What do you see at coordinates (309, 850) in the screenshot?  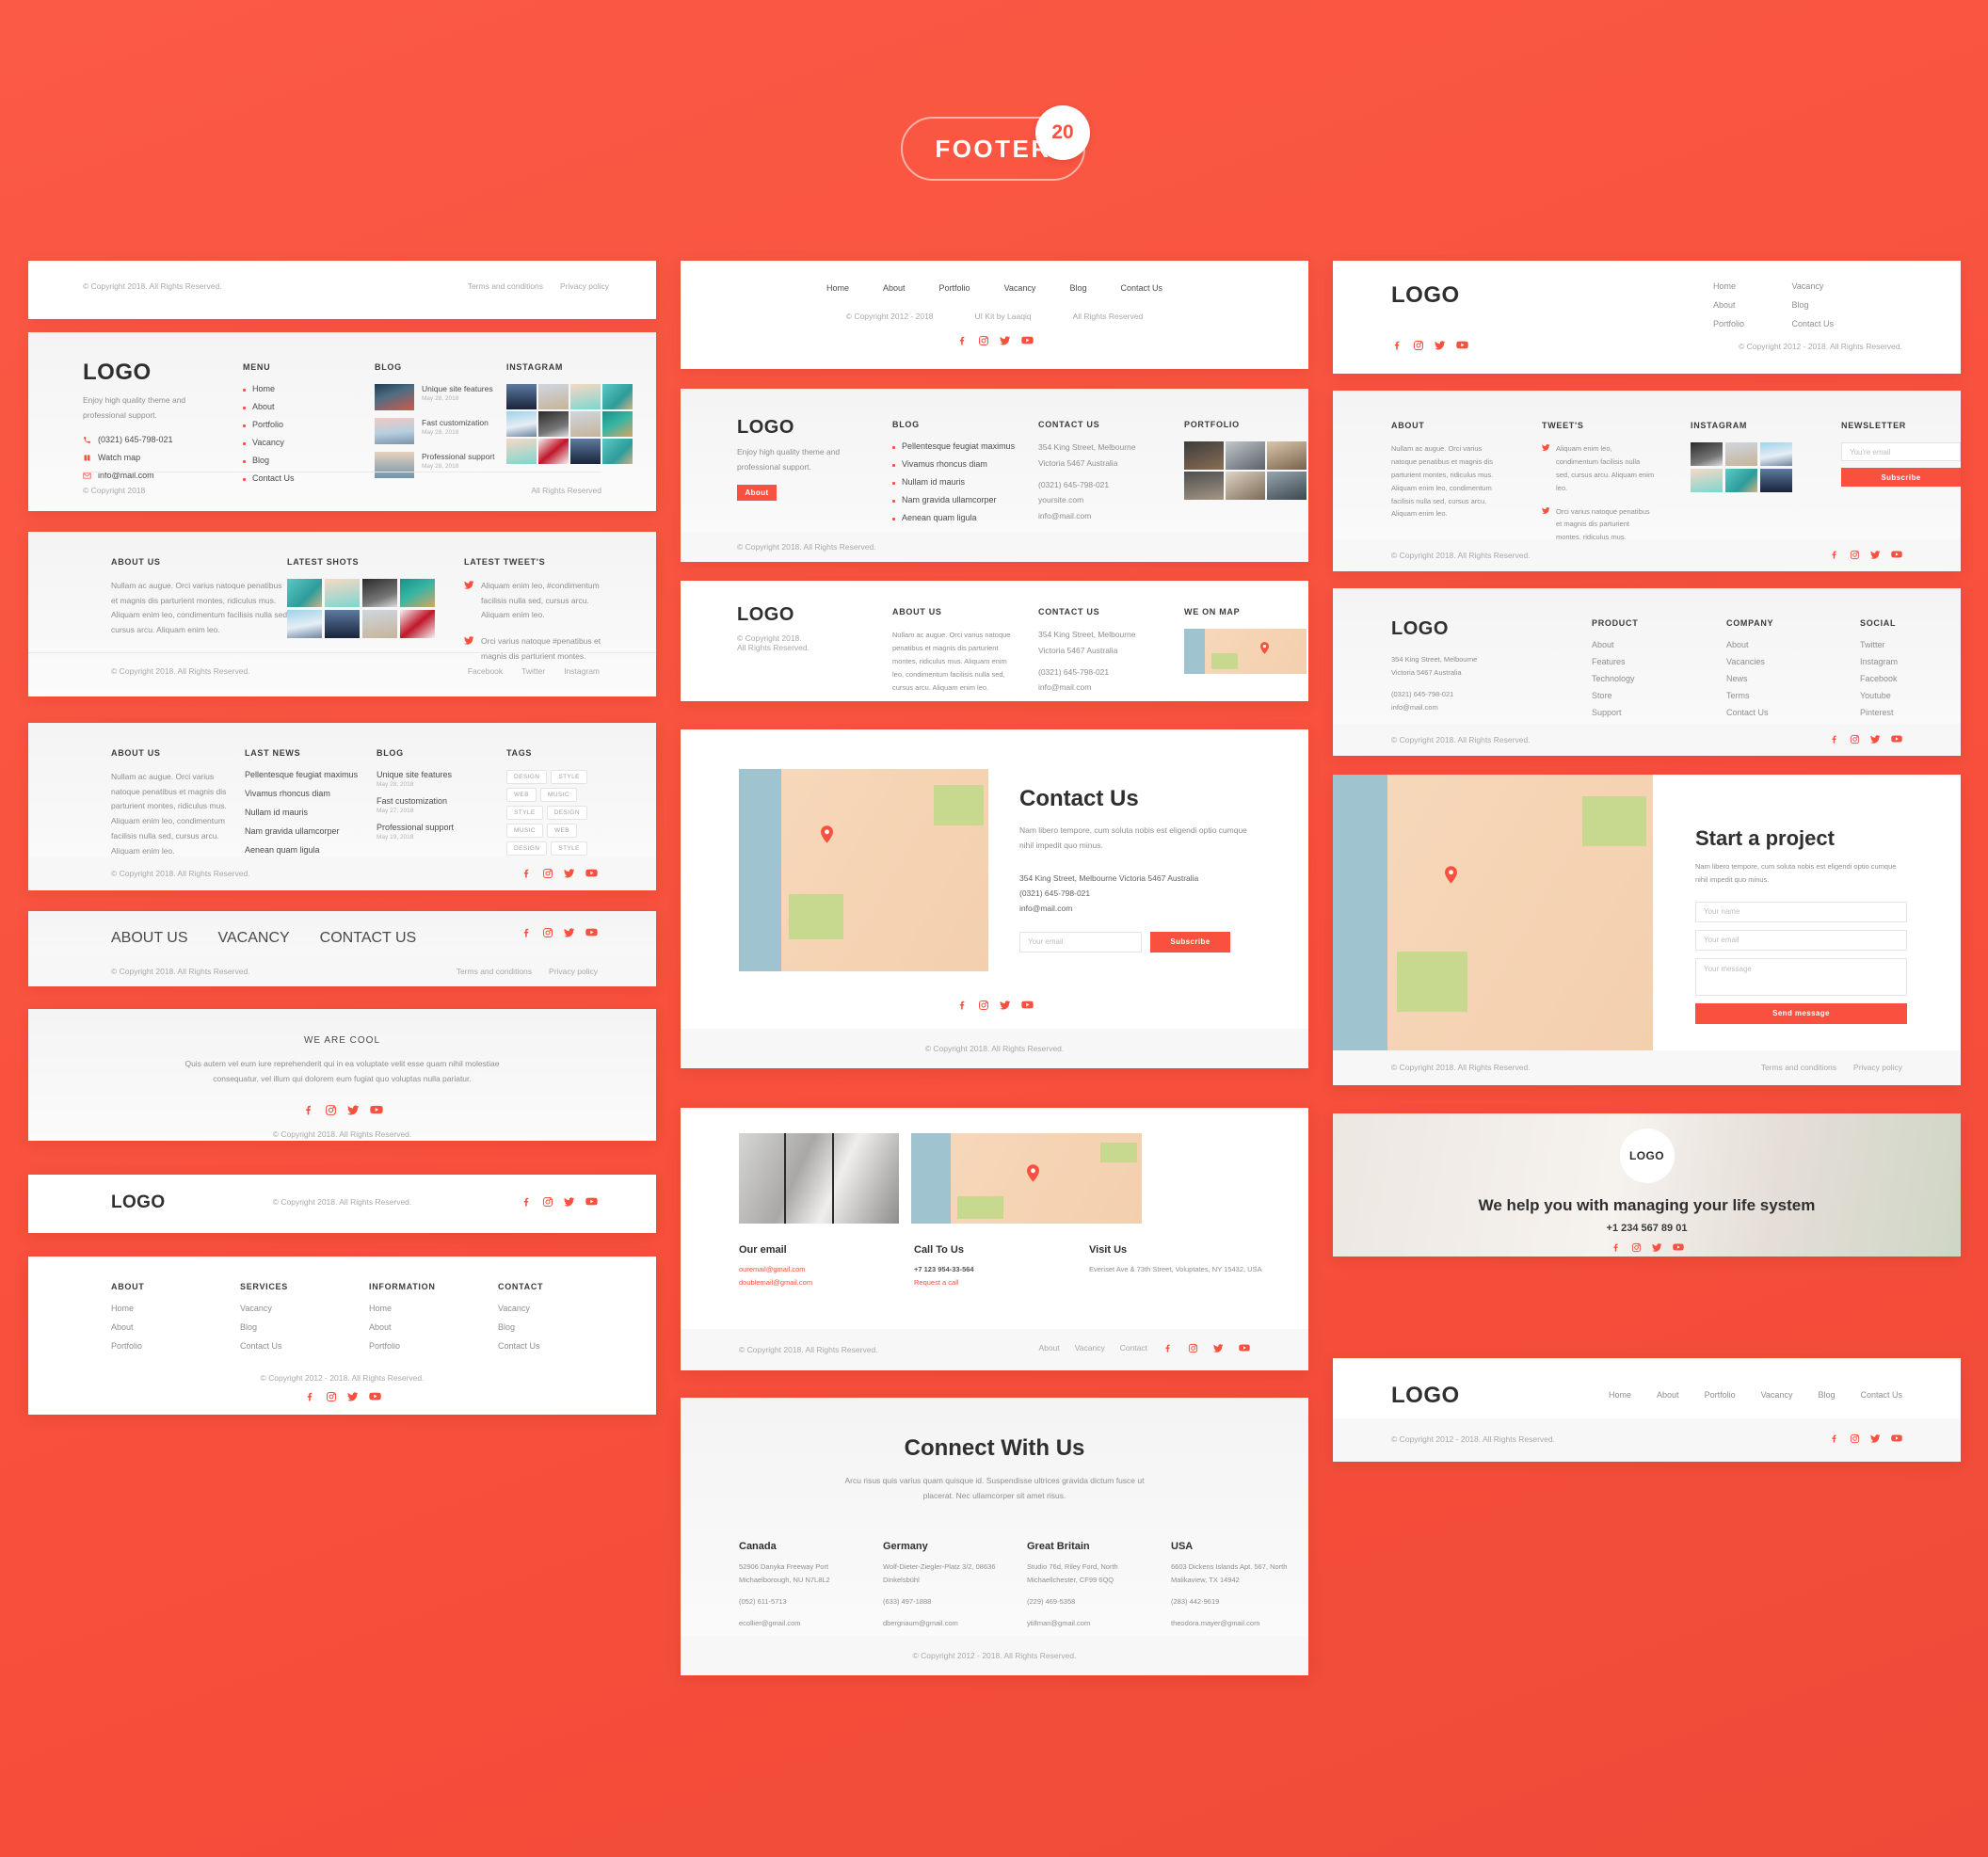 I see `news-item: Aenean quam ligula` at bounding box center [309, 850].